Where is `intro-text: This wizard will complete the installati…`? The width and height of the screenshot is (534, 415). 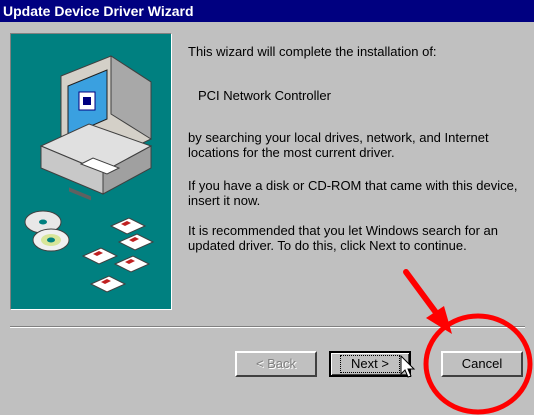 intro-text: This wizard will complete the installati… is located at coordinates (312, 51).